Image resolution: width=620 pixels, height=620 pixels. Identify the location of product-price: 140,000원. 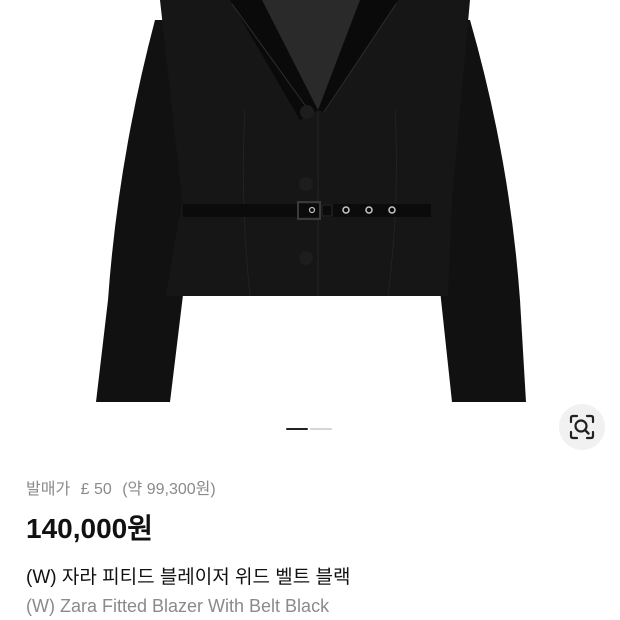
(89, 528).